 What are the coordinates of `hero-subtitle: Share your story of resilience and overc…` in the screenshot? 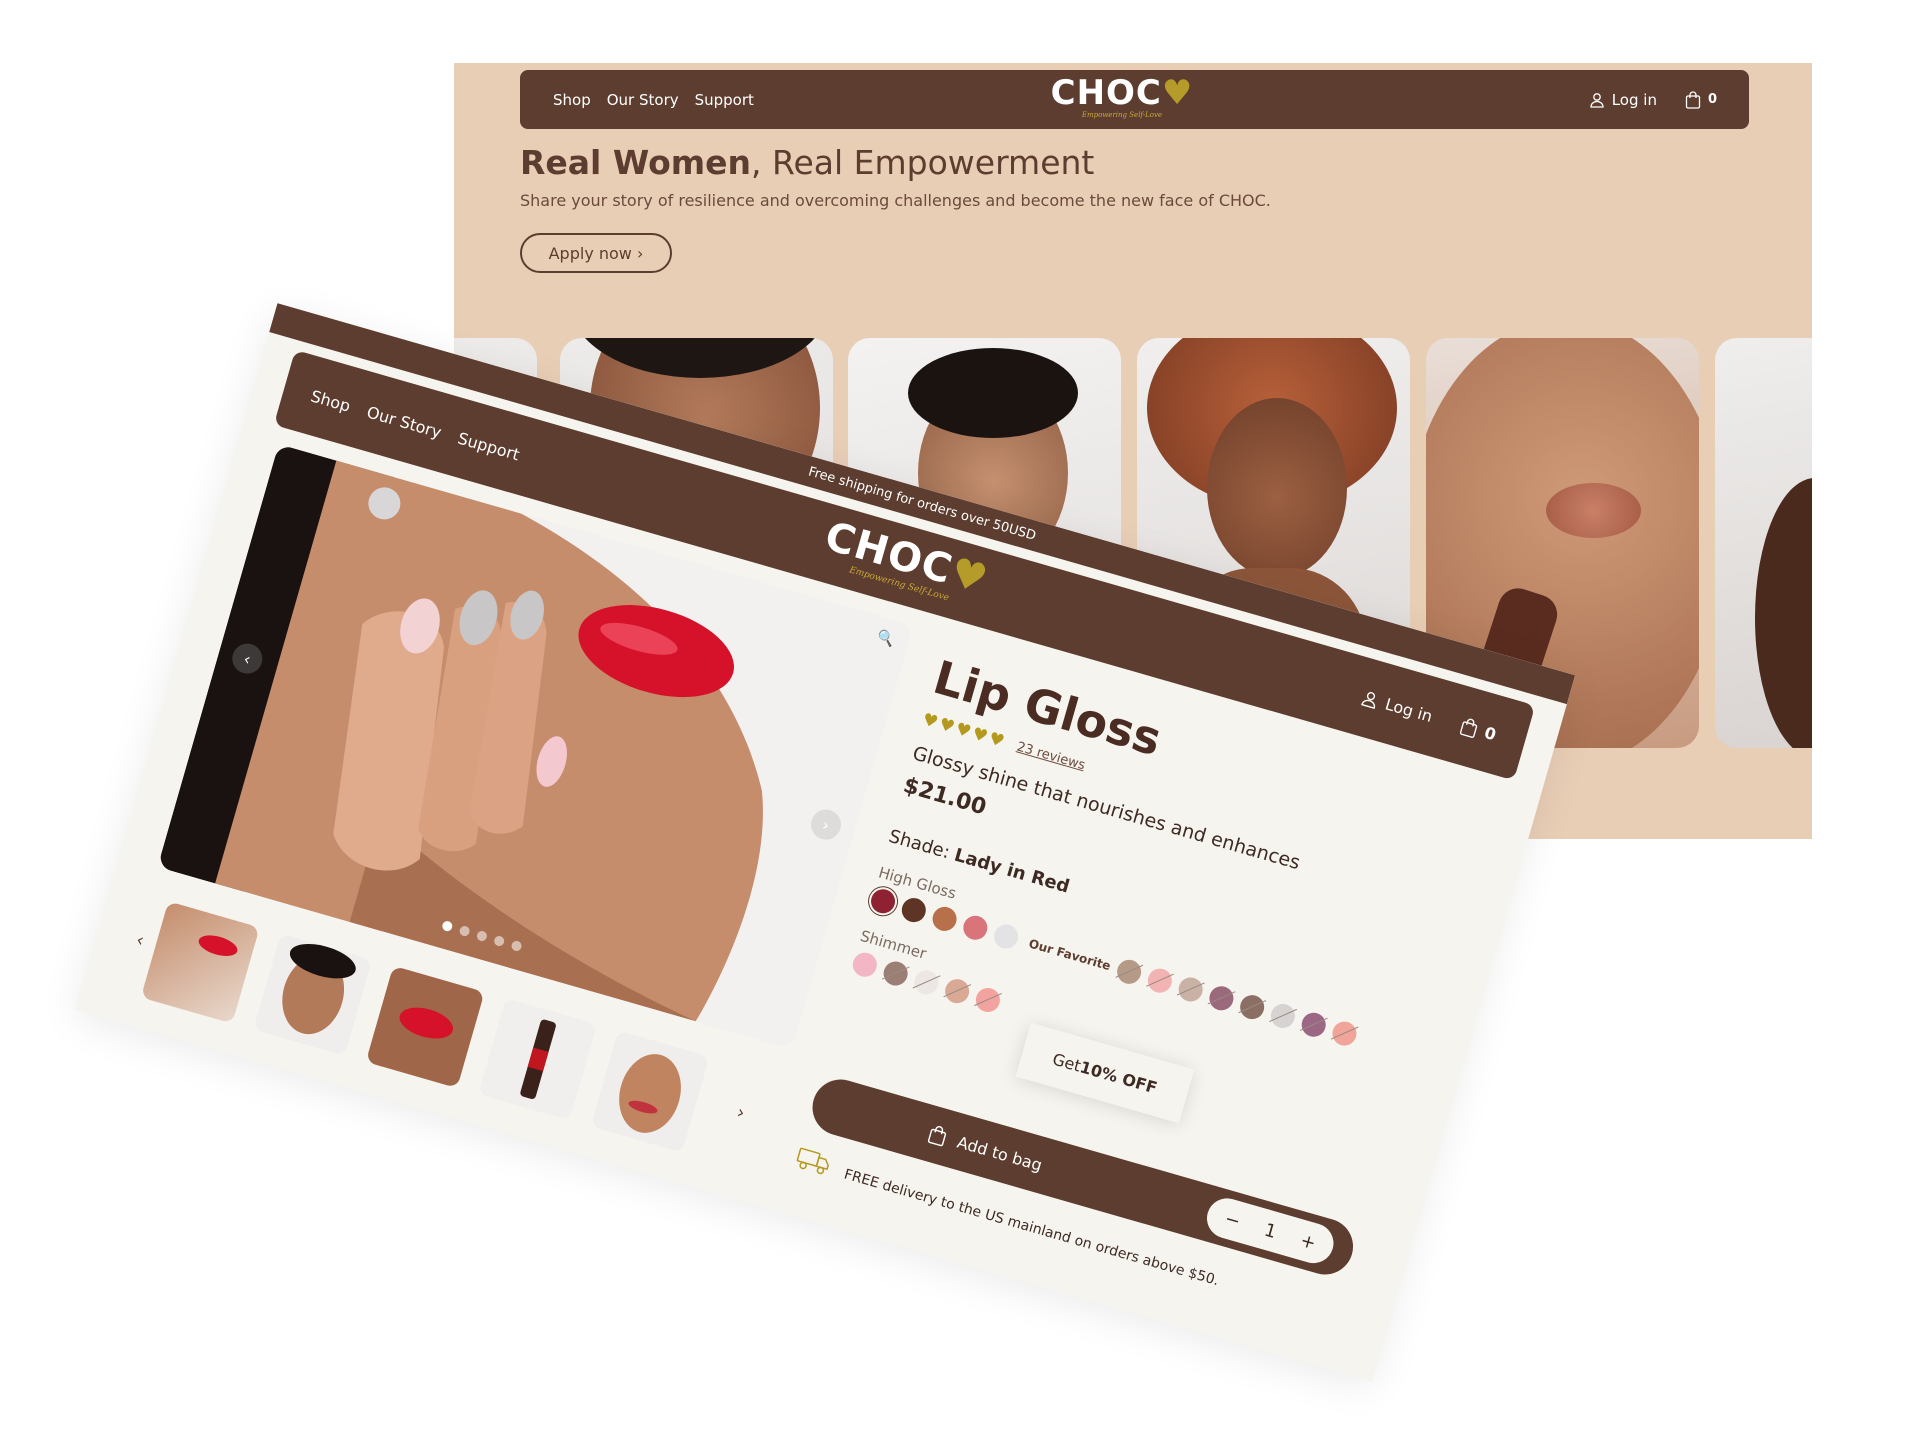 It's located at (895, 200).